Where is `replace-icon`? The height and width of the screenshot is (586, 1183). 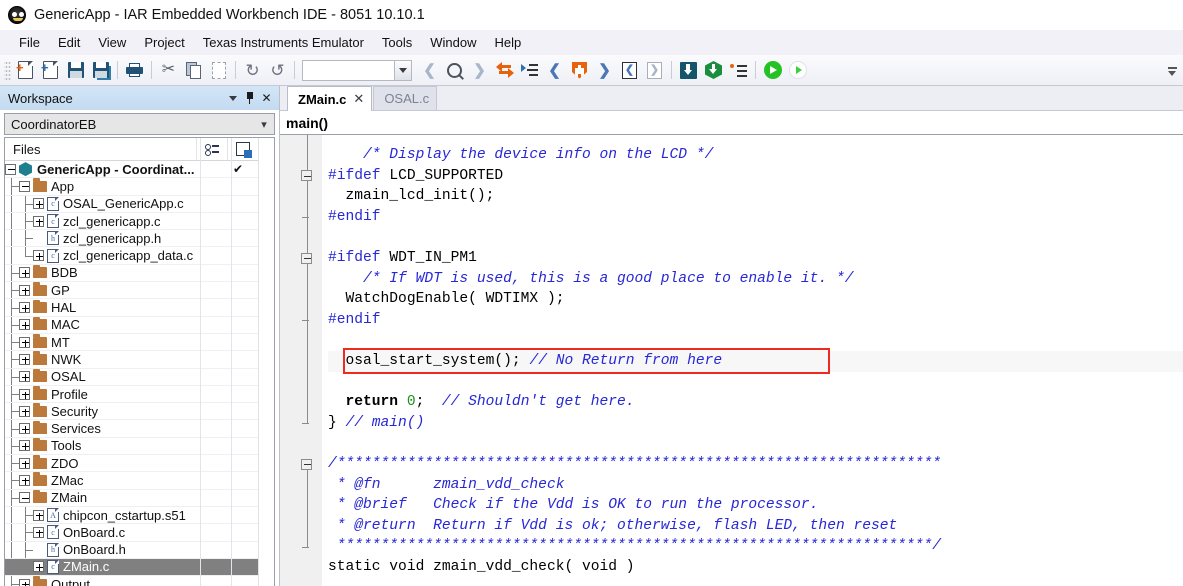 replace-icon is located at coordinates (504, 70).